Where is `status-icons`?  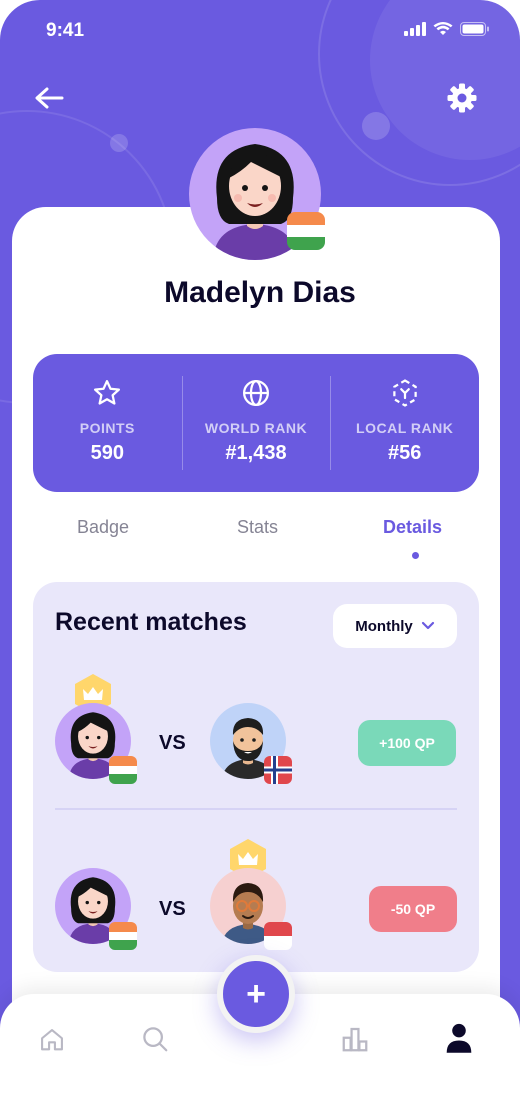 status-icons is located at coordinates (447, 29).